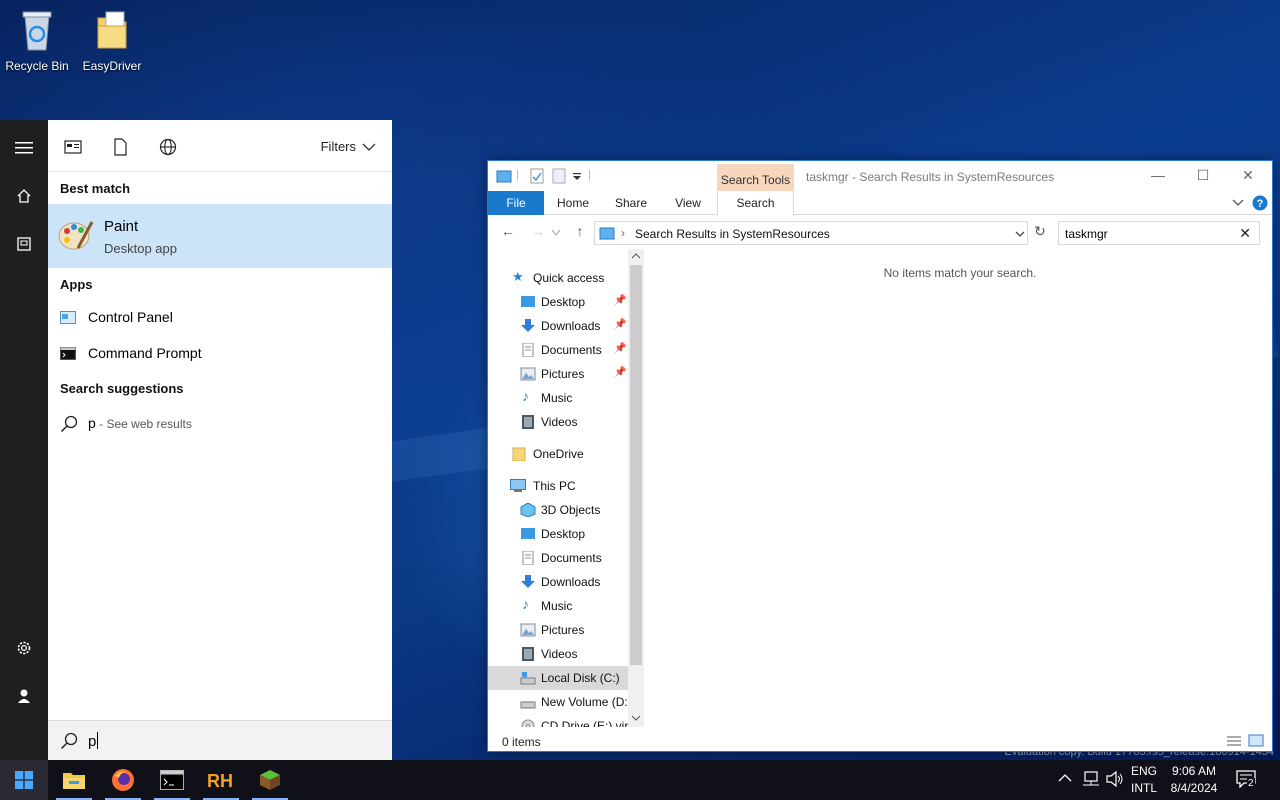 The height and width of the screenshot is (800, 1280). I want to click on taskbar-firefox, so click(123, 780).